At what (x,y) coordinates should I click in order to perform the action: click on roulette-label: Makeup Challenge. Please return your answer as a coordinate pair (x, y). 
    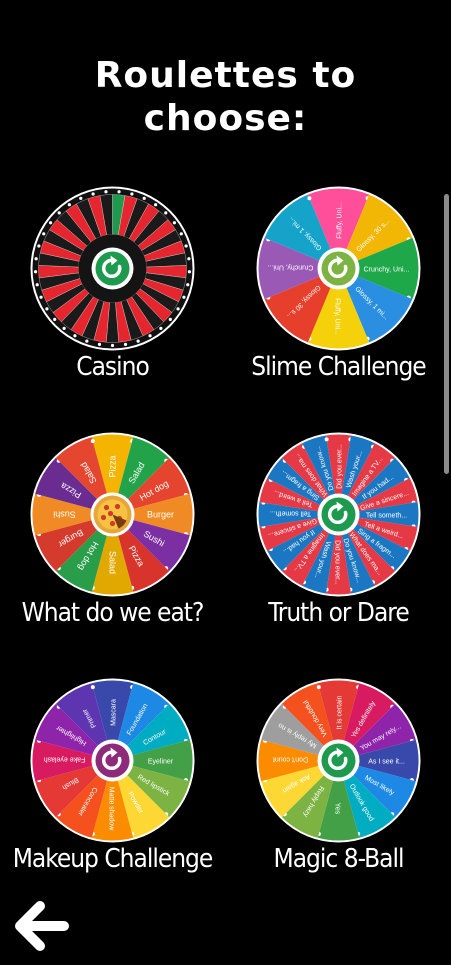
    Looking at the image, I should click on (113, 859).